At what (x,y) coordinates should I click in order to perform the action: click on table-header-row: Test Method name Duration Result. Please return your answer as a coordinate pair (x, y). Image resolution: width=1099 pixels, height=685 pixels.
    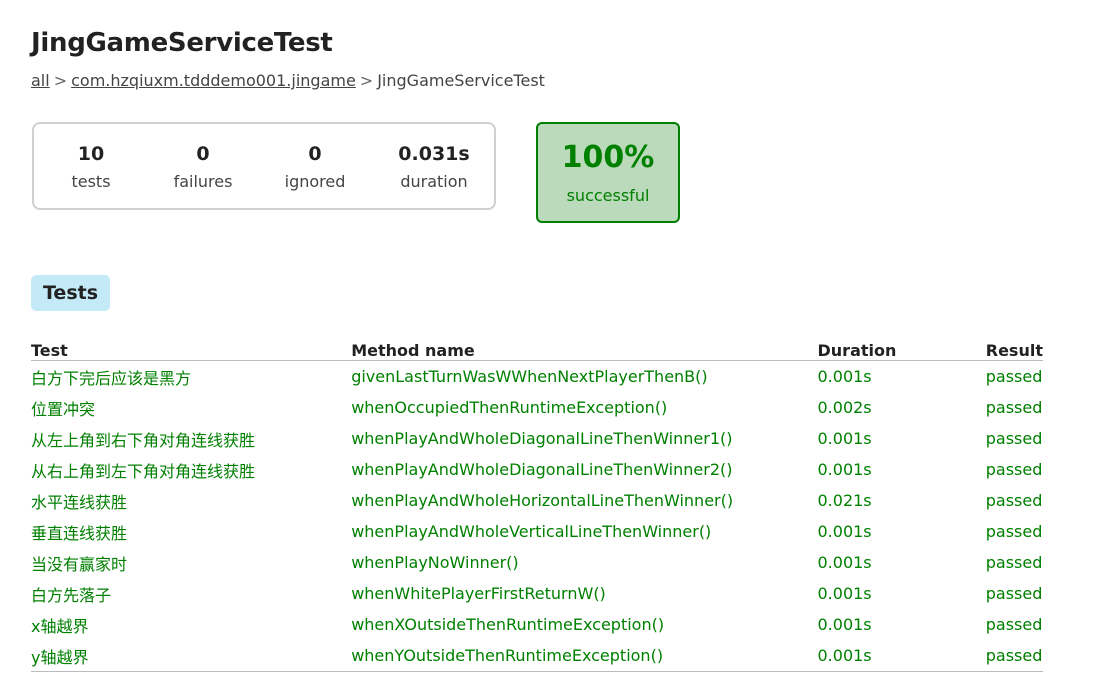
    Looking at the image, I should click on (537, 349).